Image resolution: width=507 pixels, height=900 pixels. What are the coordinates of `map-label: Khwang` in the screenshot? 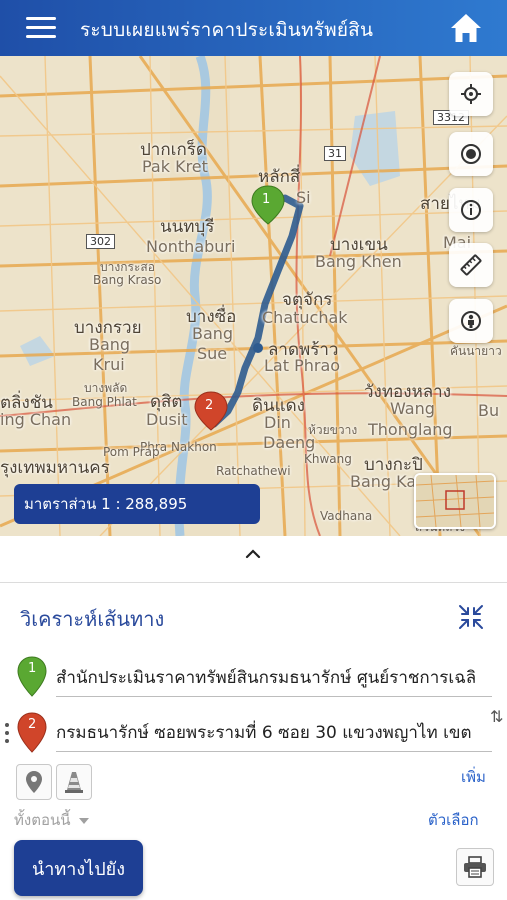 It's located at (328, 459).